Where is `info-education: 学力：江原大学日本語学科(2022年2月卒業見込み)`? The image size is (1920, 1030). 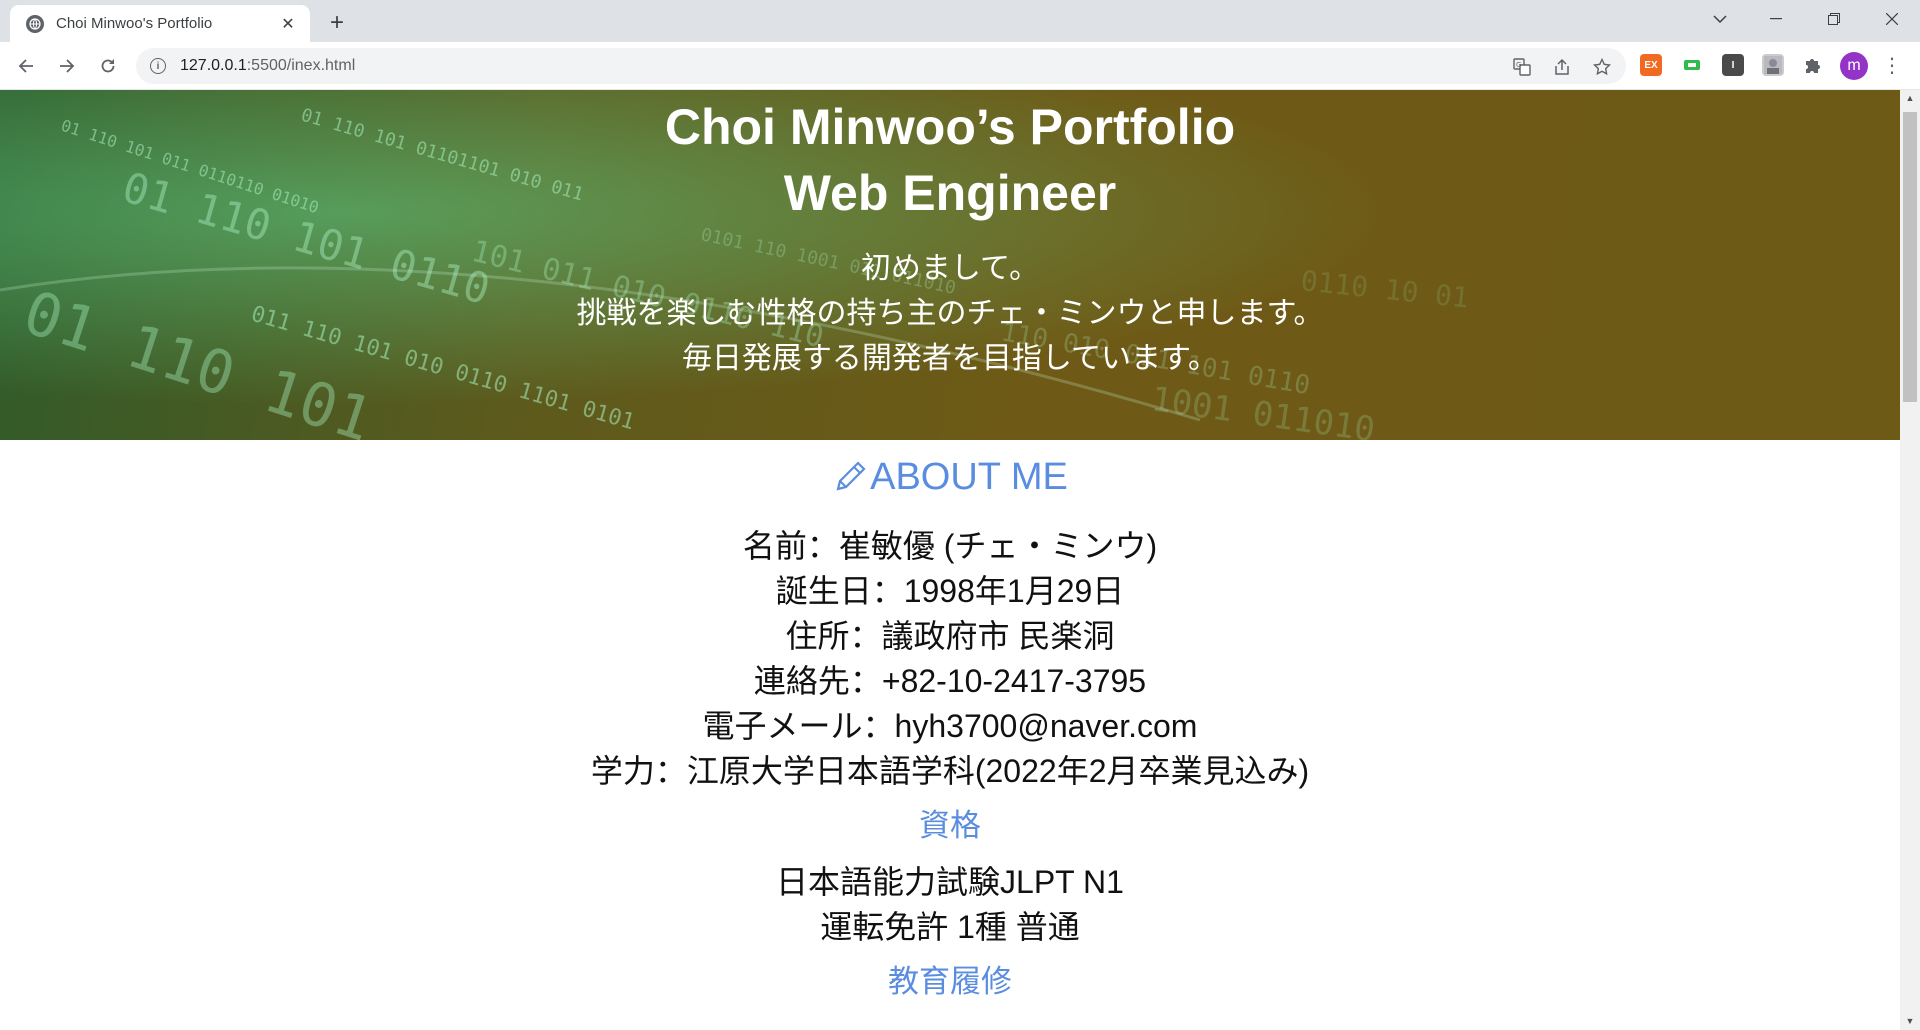
info-education: 学力：江原大学日本語学科(2022年2月卒業見込み) is located at coordinates (950, 771).